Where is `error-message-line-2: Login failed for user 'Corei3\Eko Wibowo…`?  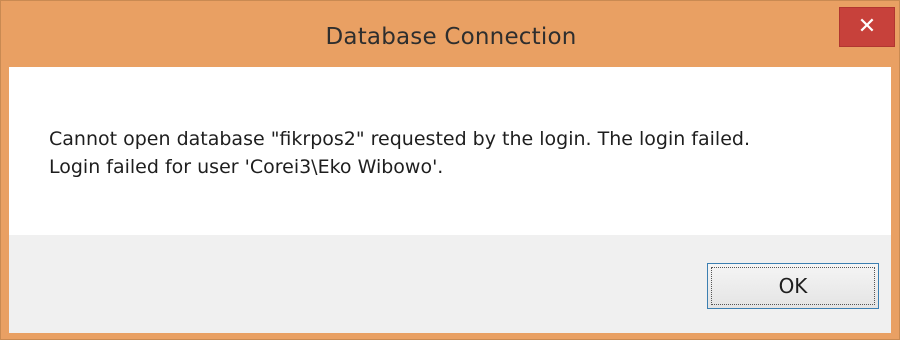 error-message-line-2: Login failed for user 'Corei3\Eko Wibowo… is located at coordinates (246, 167).